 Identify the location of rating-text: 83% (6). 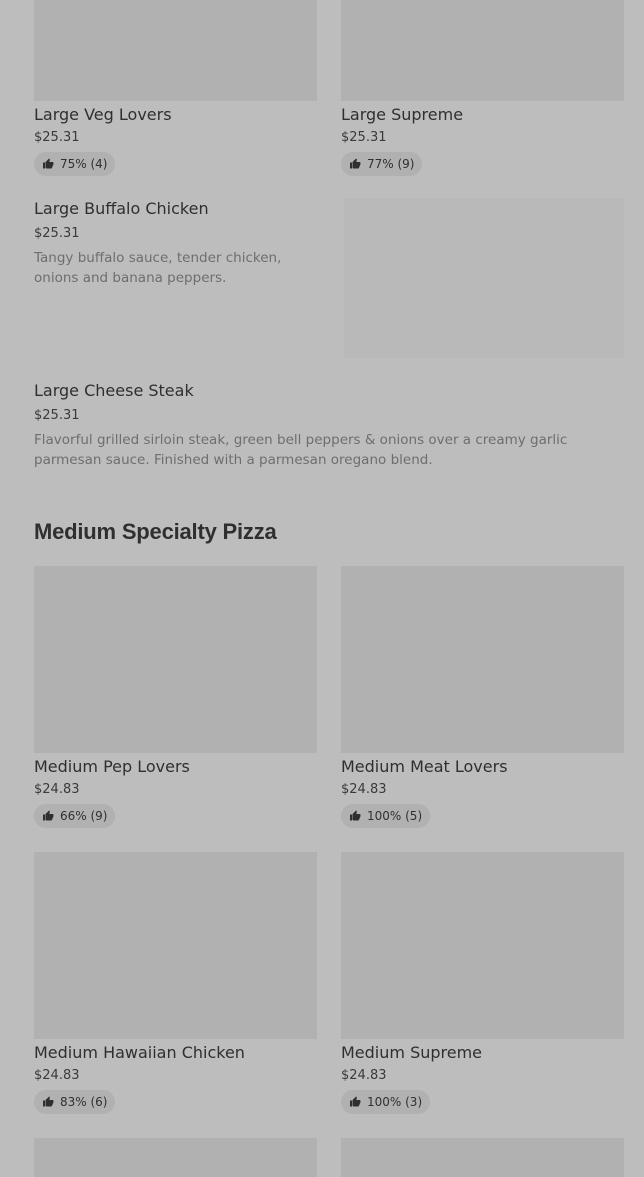
(84, 1102).